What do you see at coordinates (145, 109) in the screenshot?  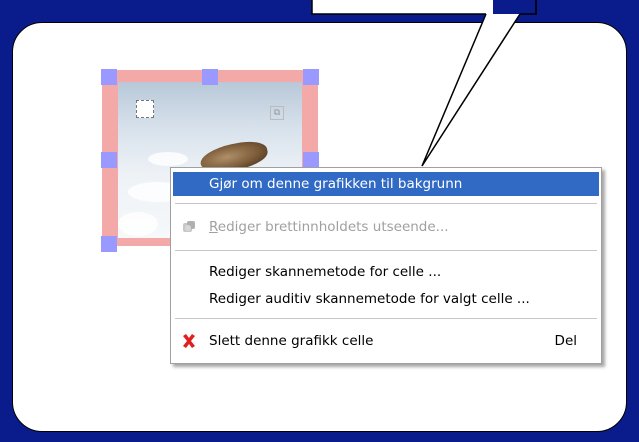 I see `cell-marker` at bounding box center [145, 109].